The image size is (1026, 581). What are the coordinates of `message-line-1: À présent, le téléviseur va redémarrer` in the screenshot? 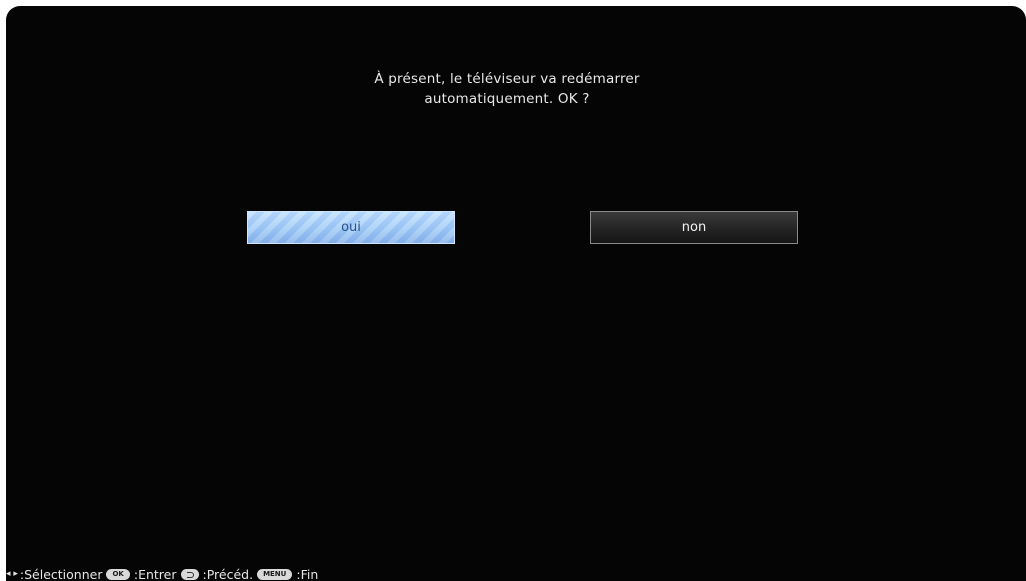 It's located at (507, 79).